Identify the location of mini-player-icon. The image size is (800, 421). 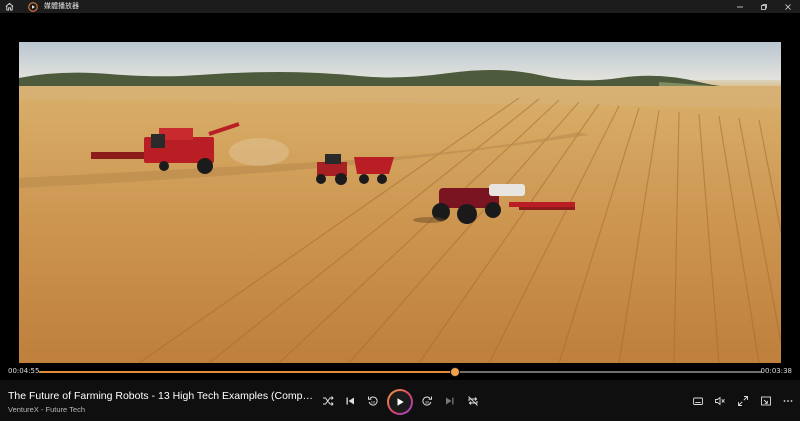
(766, 401).